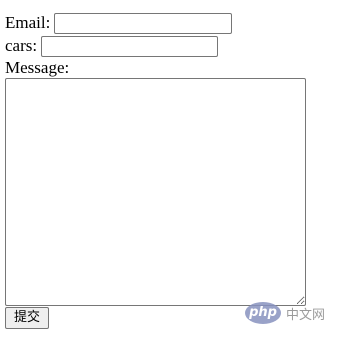 The width and height of the screenshot is (342, 345). I want to click on email-label: Email:, so click(28, 22).